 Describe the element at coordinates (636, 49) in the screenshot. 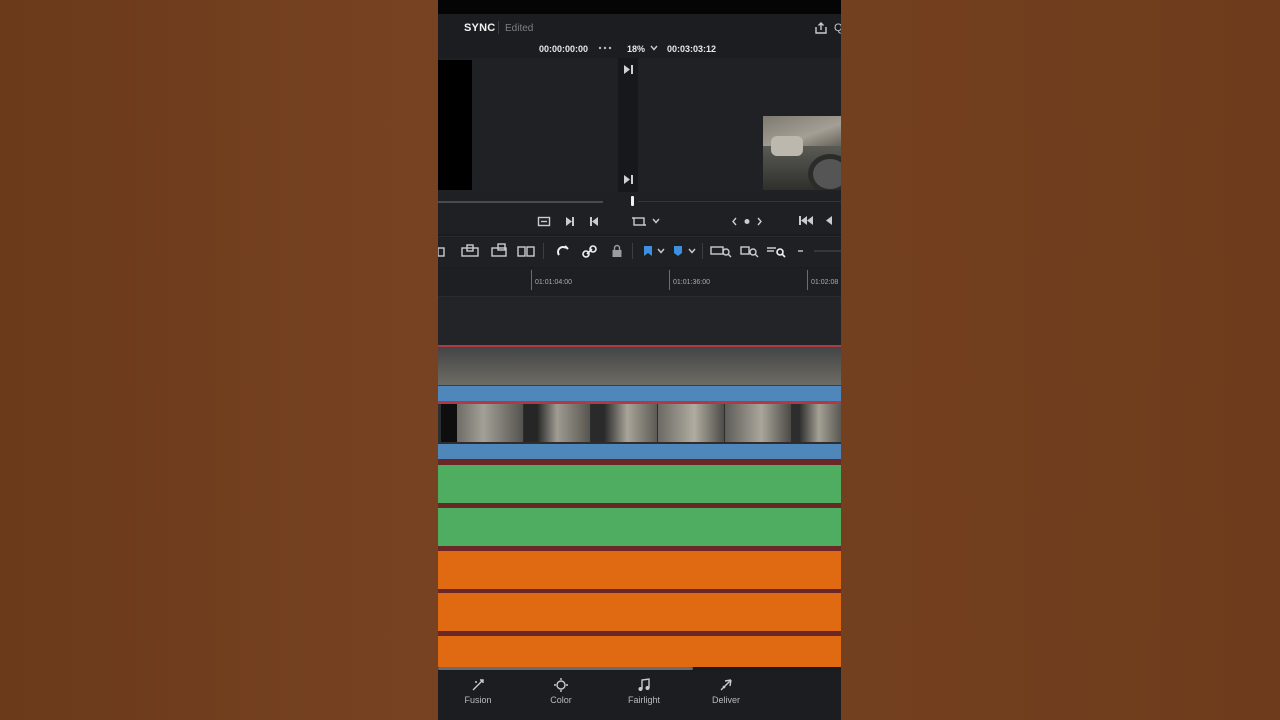

I see `zoom-level: 18%` at that location.